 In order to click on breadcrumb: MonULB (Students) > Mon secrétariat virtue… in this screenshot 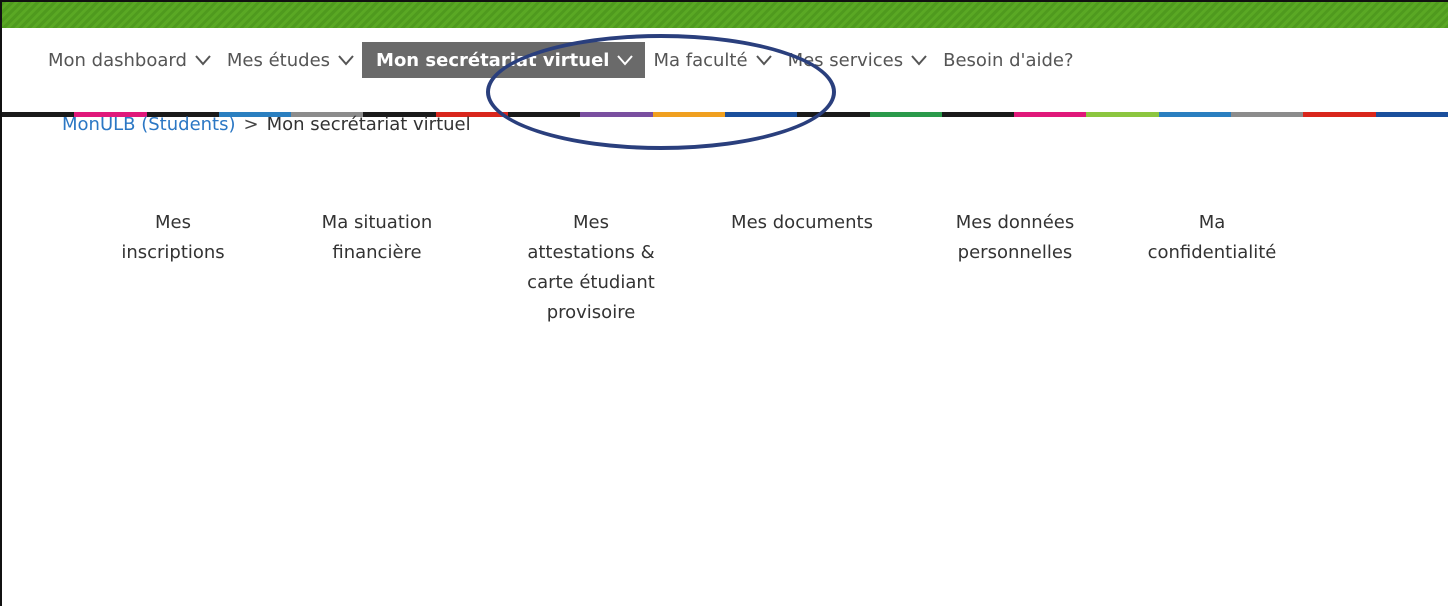, I will do `click(266, 124)`.